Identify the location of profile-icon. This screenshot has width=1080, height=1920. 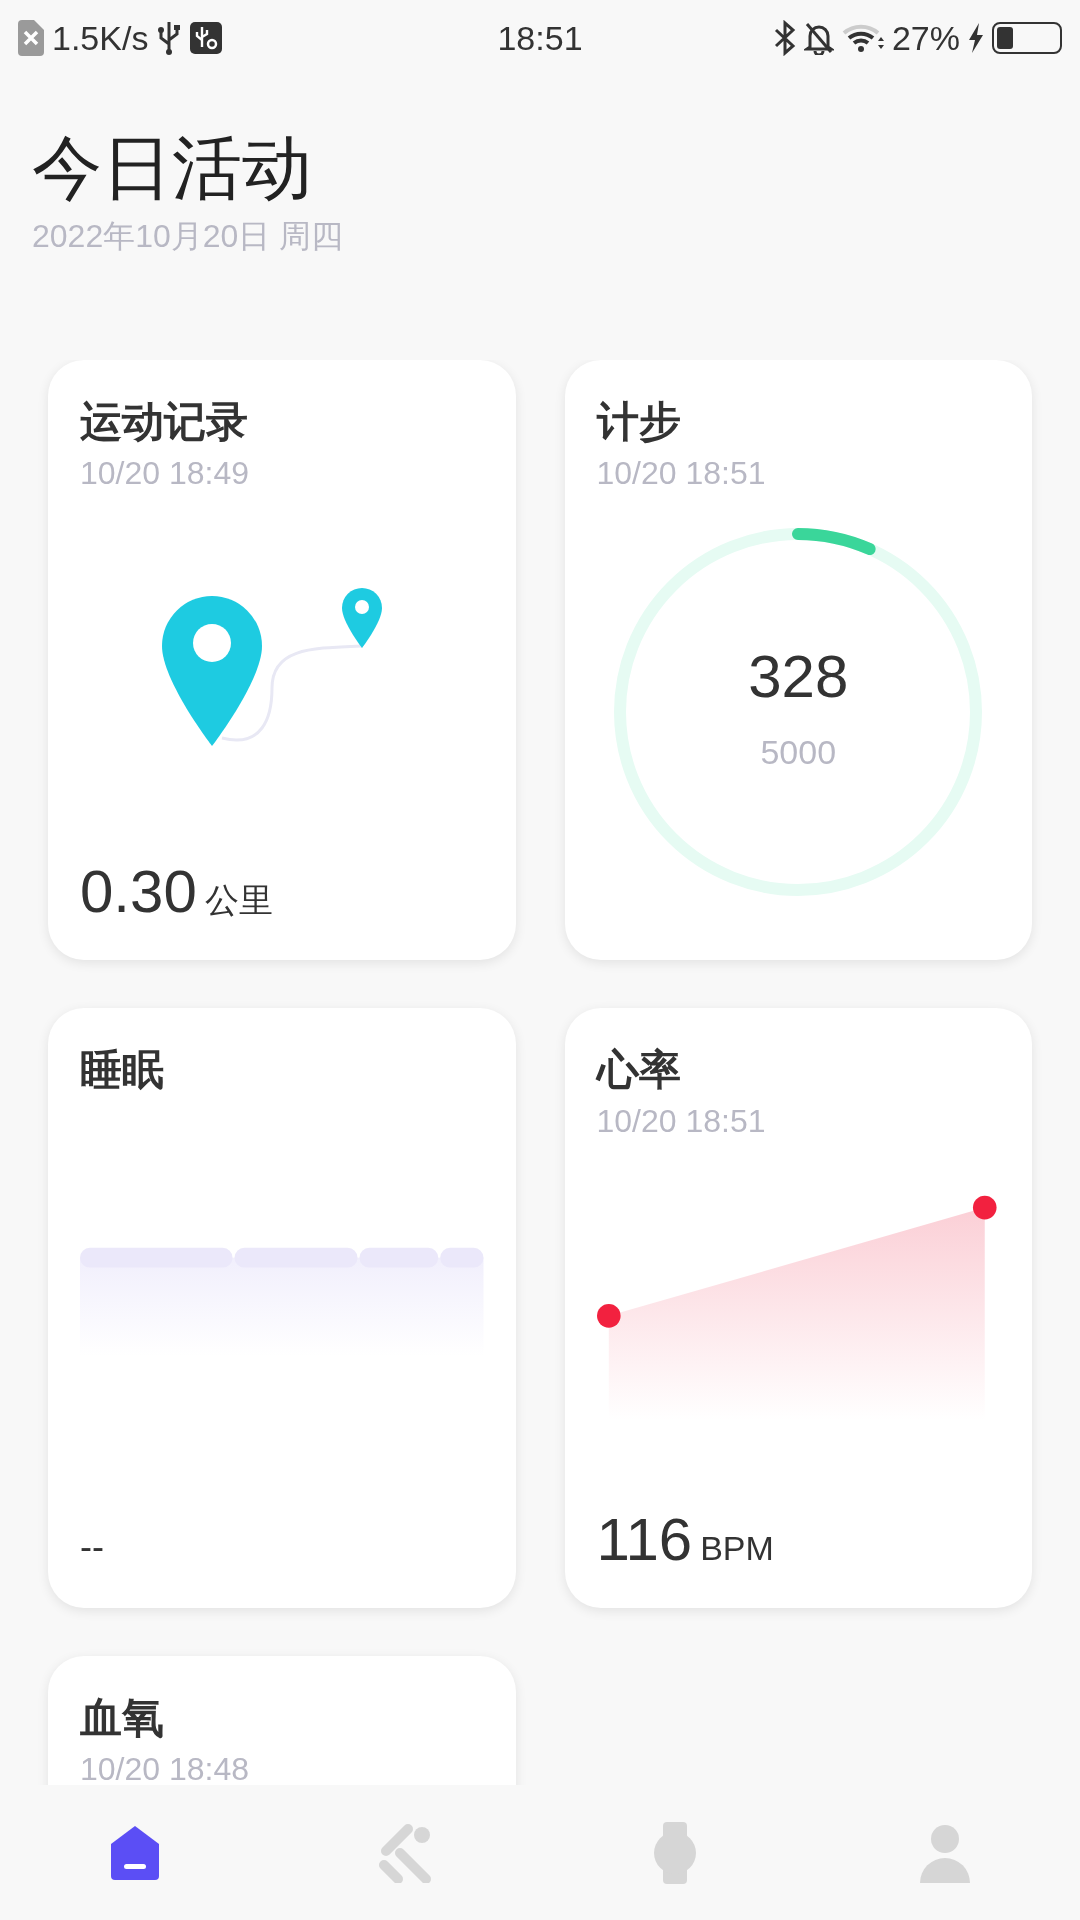
(945, 1852).